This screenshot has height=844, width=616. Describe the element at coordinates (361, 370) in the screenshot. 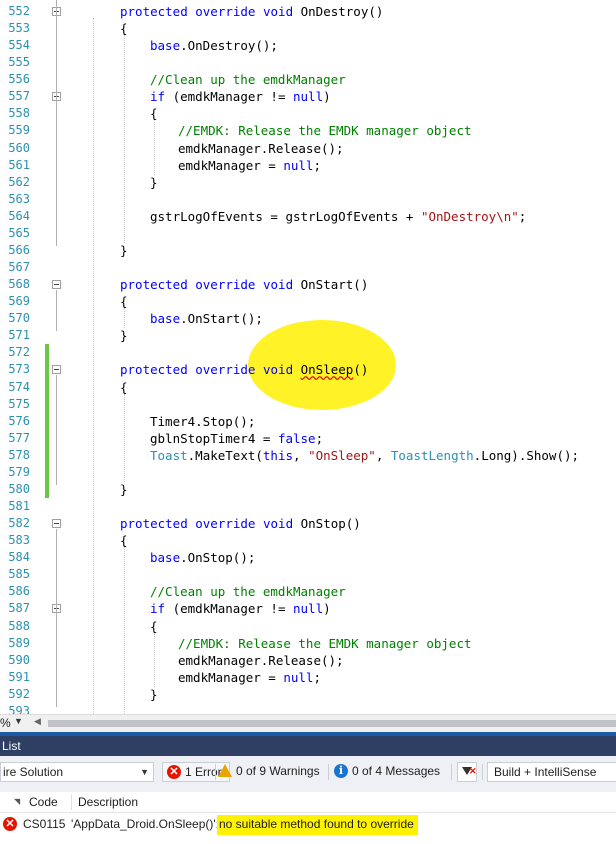

I see `code-token: ()` at that location.